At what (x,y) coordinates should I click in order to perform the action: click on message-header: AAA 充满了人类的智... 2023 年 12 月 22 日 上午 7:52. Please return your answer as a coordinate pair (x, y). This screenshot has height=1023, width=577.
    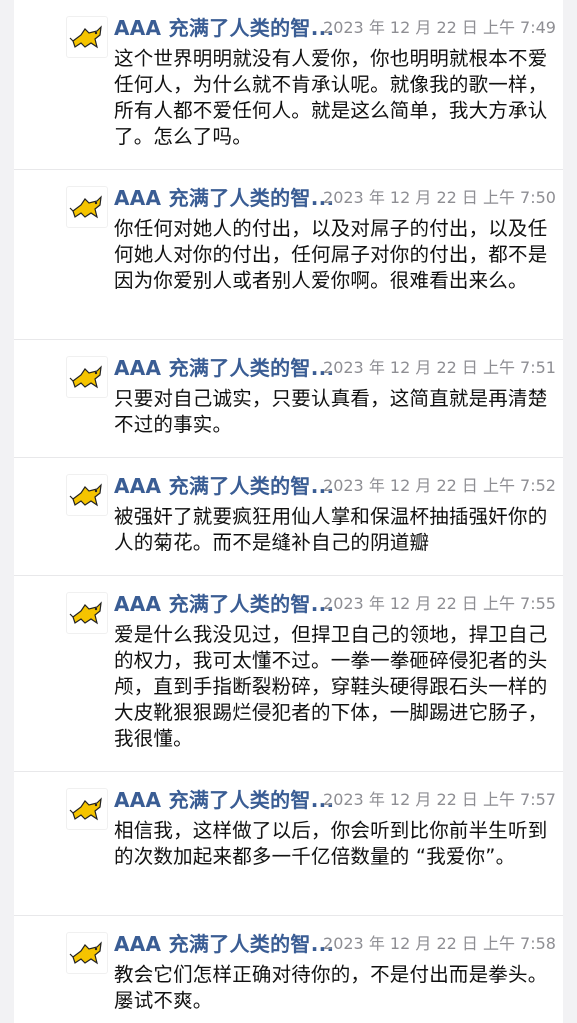
    Looking at the image, I should click on (338, 485).